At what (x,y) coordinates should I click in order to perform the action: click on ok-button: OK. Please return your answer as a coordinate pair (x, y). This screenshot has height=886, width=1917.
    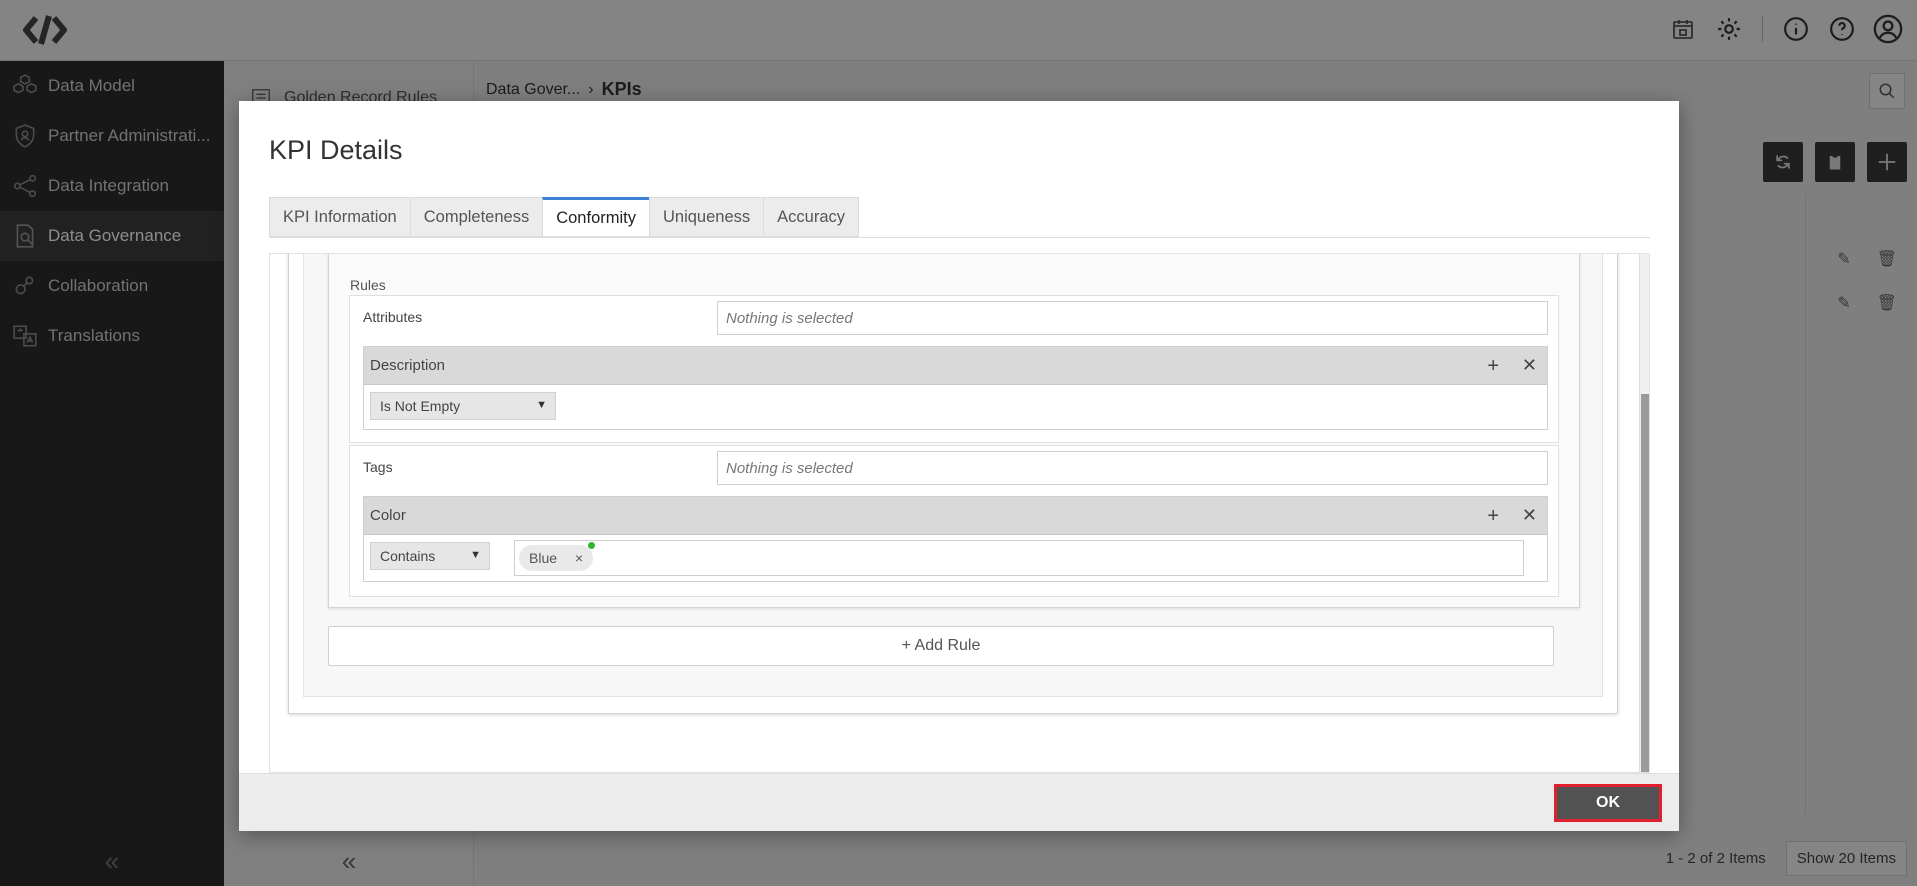
    Looking at the image, I should click on (1608, 803).